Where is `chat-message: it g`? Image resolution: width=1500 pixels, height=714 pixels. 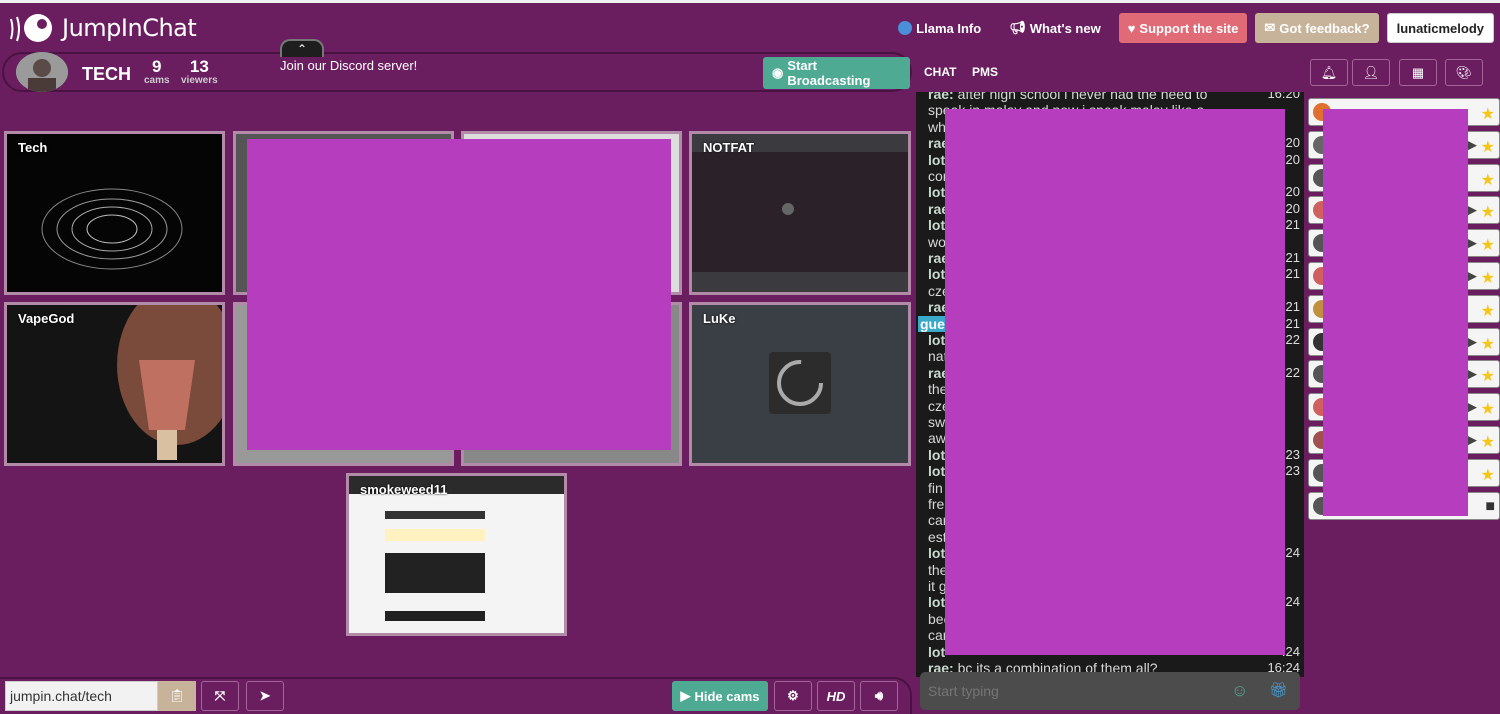 chat-message: it g is located at coordinates (937, 586).